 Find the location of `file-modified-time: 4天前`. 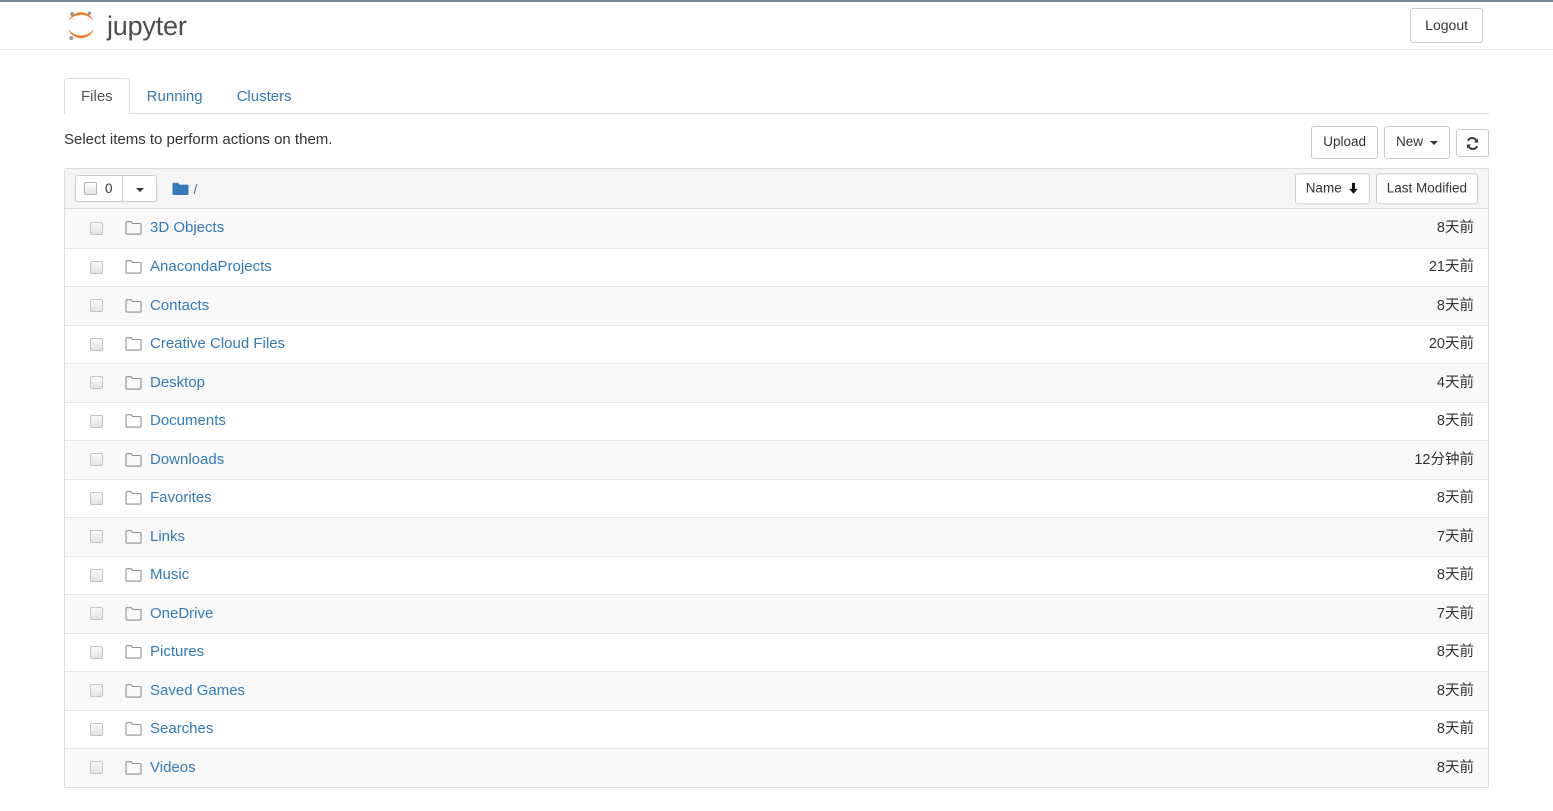

file-modified-time: 4天前 is located at coordinates (1455, 382).